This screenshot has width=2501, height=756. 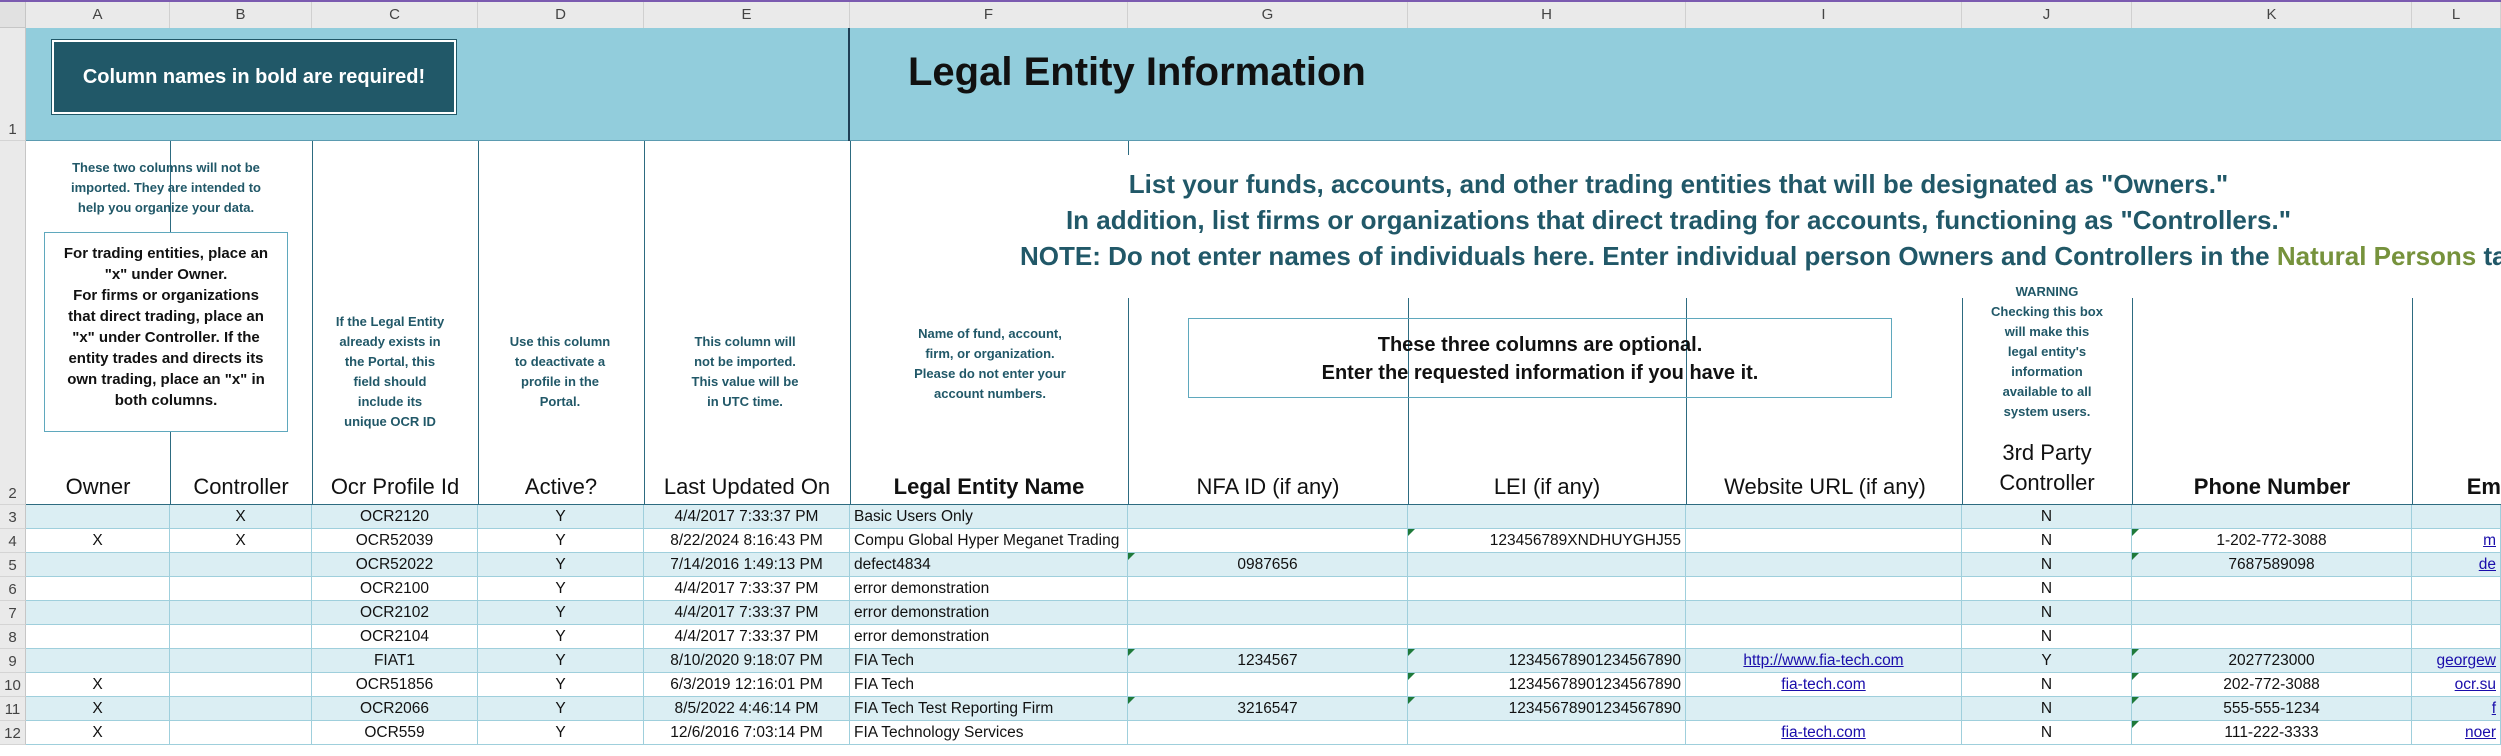 What do you see at coordinates (13, 637) in the screenshot?
I see `row-header-8: 8` at bounding box center [13, 637].